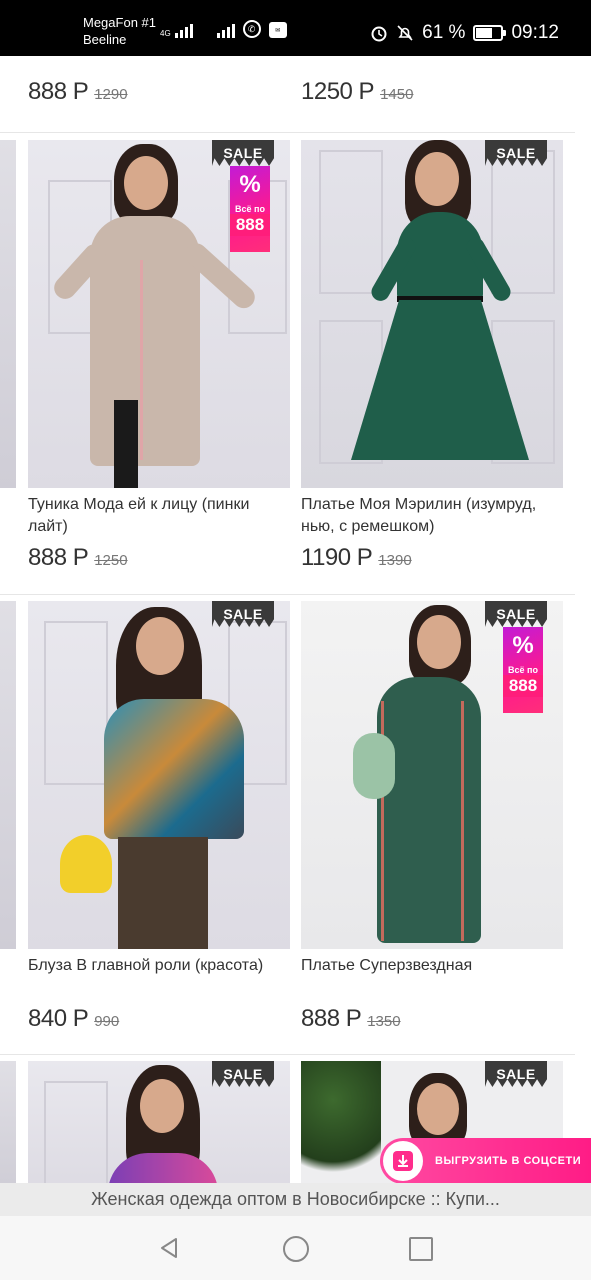  Describe the element at coordinates (403, 1161) in the screenshot. I see `download-icon` at that location.